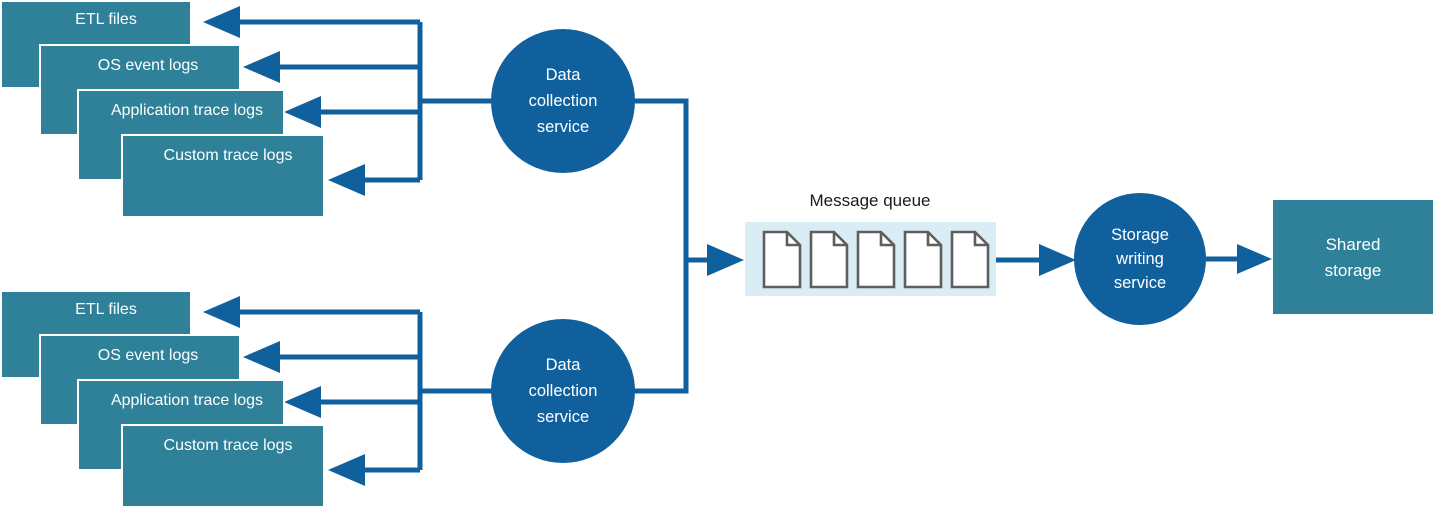  What do you see at coordinates (223, 176) in the screenshot?
I see `log-box-top-custom-trace-logs: Custom trace logs` at bounding box center [223, 176].